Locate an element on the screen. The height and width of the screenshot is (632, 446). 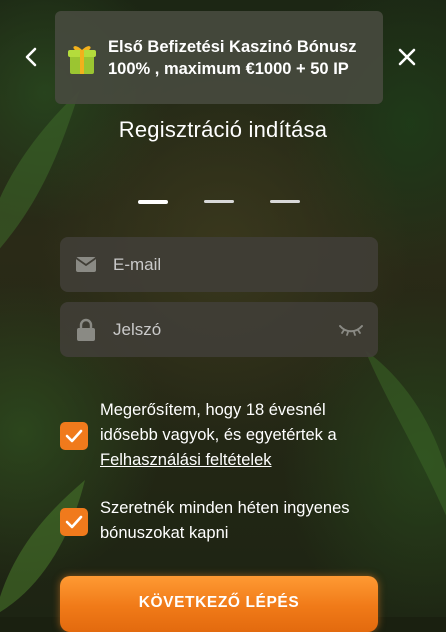
prev-button is located at coordinates (31, 57).